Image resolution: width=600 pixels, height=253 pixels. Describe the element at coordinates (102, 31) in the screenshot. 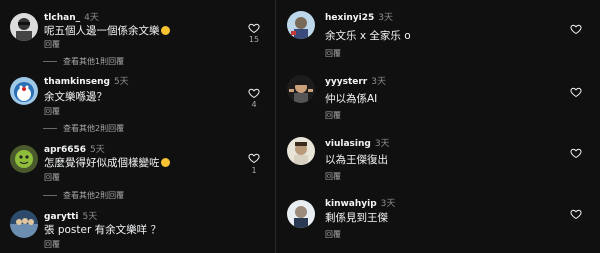

I see `comment-text-content: 呢五個人邊一個係余文樂` at that location.